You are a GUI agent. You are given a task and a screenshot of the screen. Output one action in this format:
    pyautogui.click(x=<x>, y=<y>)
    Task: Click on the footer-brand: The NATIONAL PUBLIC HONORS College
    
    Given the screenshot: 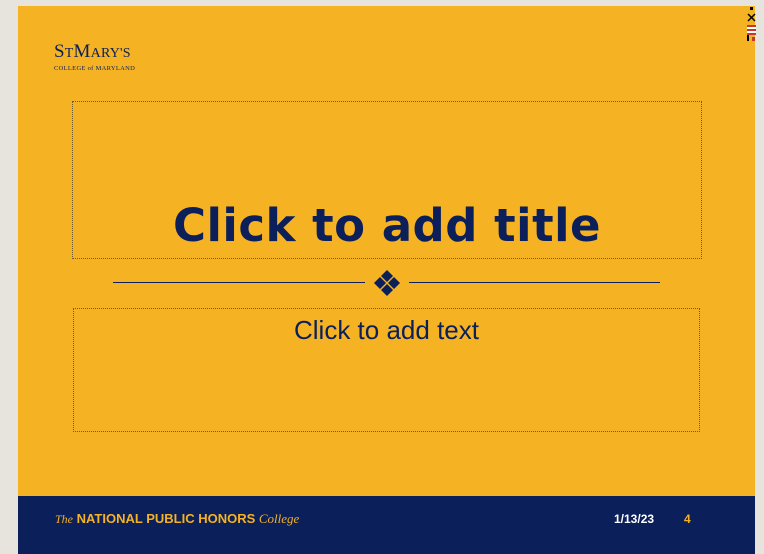 What is the action you would take?
    pyautogui.click(x=177, y=519)
    